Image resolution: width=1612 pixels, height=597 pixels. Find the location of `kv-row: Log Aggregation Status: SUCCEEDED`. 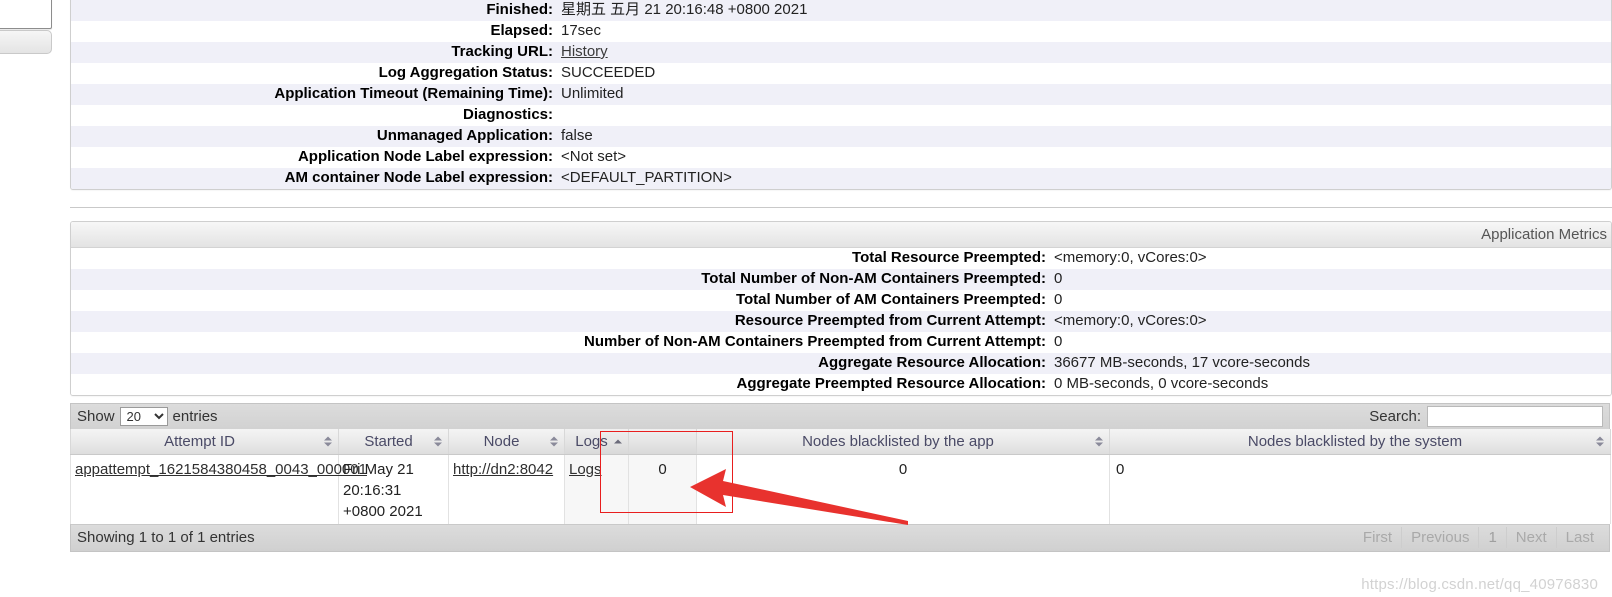

kv-row: Log Aggregation Status: SUCCEEDED is located at coordinates (841, 73).